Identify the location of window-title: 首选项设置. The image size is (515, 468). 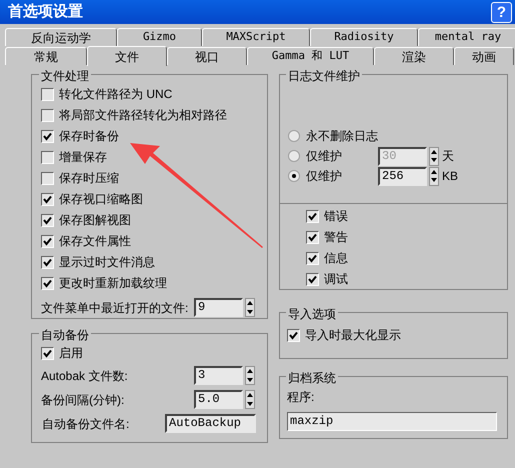
(45, 12).